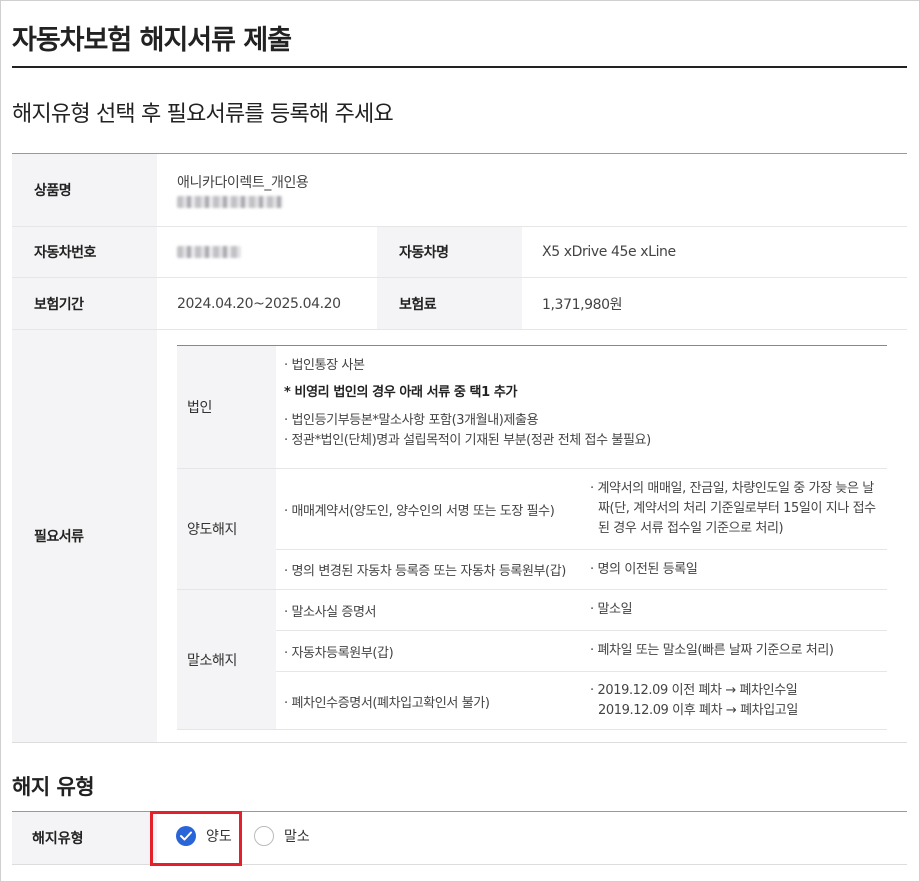 The image size is (920, 882). Describe the element at coordinates (339, 653) in the screenshot. I see `doc-item: · 자동차등록원부(갑)` at that location.